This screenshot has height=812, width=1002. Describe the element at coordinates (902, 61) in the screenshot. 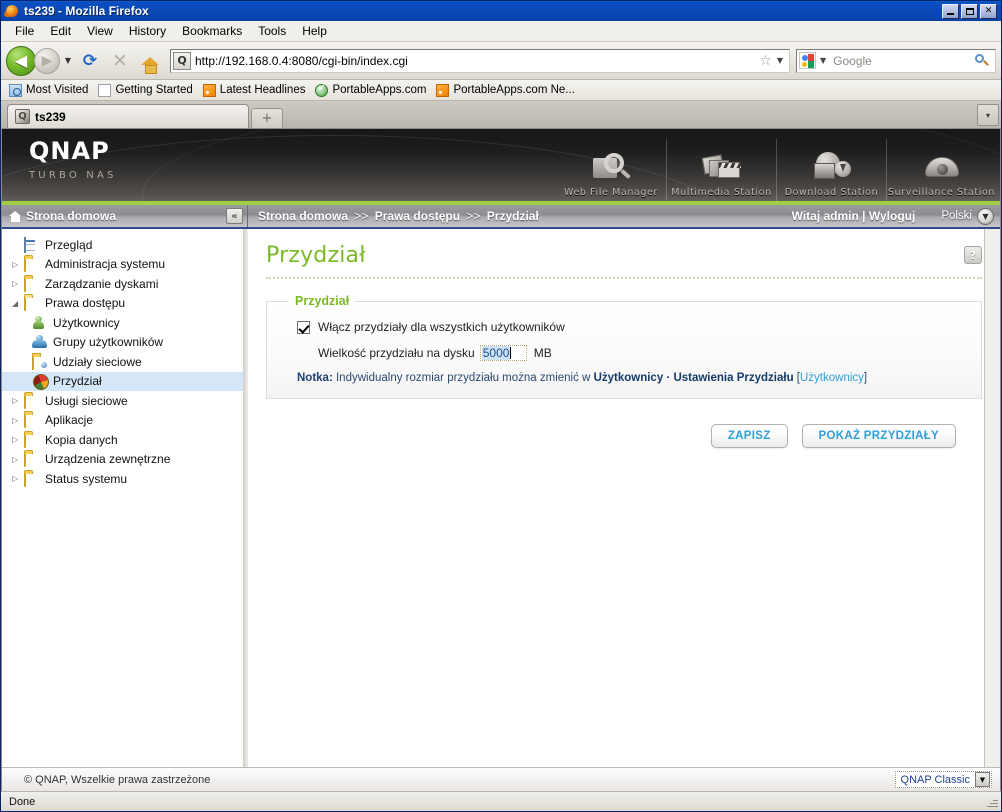

I see `search-input: Google` at that location.